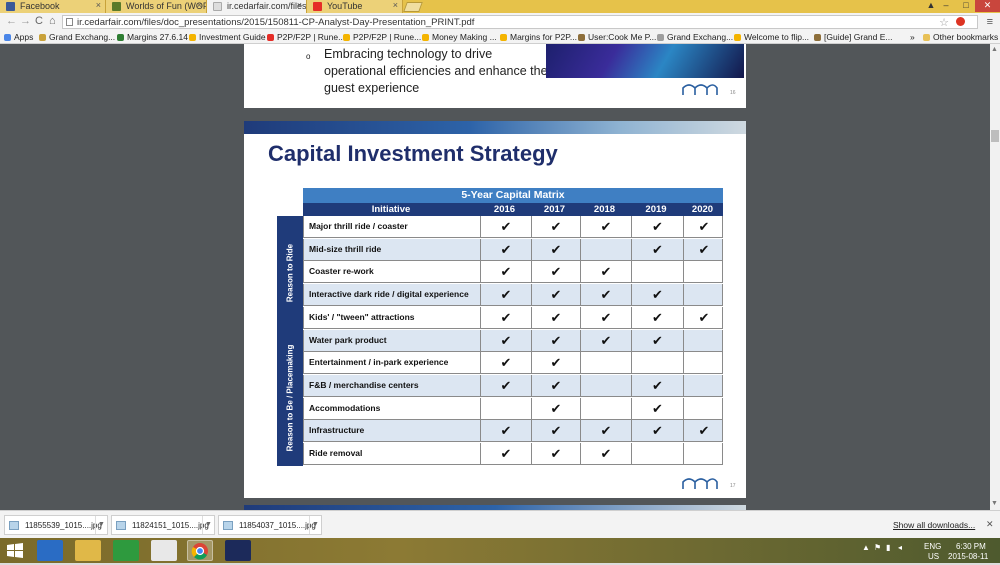 The width and height of the screenshot is (1000, 565). I want to click on game-launcher-icon, so click(238, 550).